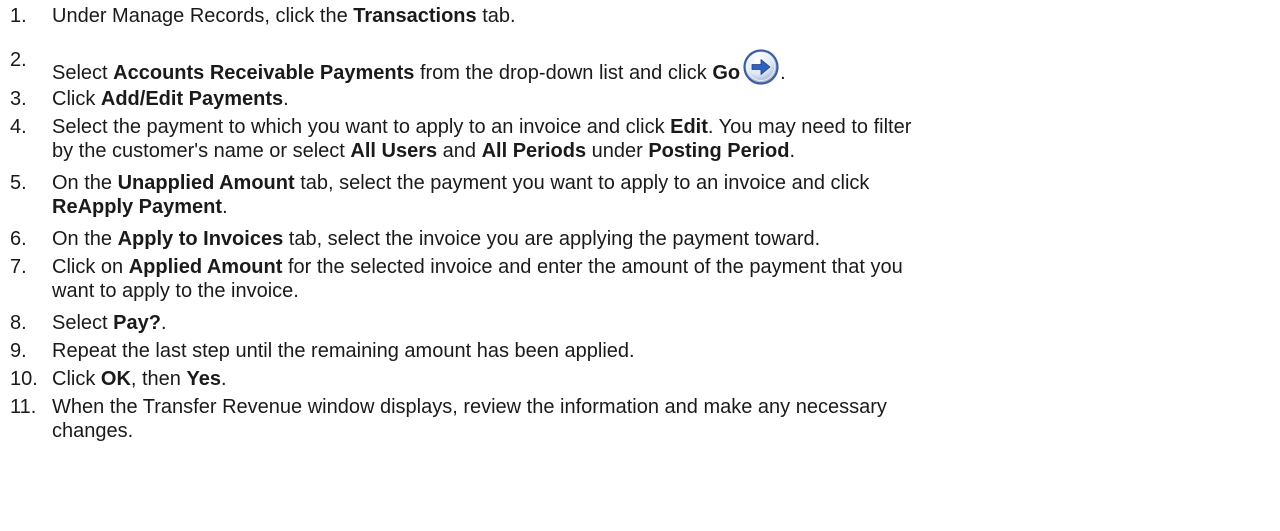 The width and height of the screenshot is (1280, 531). Describe the element at coordinates (18, 267) in the screenshot. I see `step-number: 7.` at that location.